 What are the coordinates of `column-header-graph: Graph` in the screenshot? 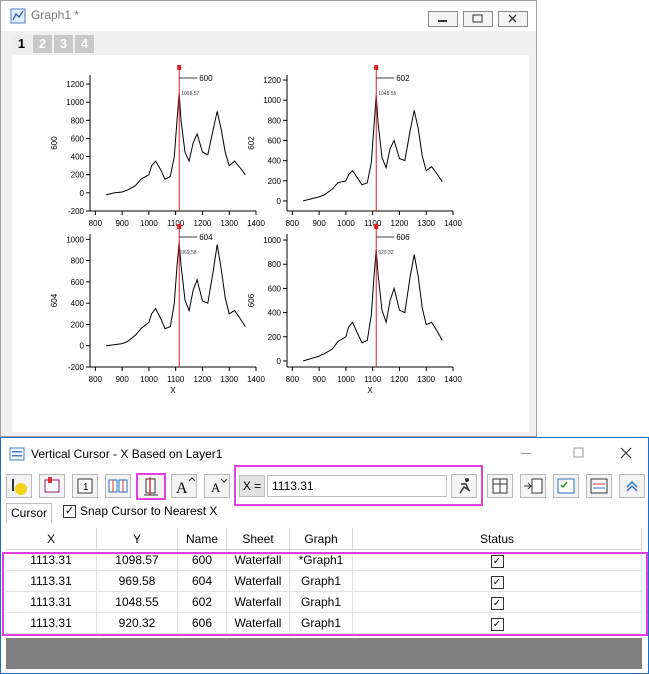 It's located at (321, 539).